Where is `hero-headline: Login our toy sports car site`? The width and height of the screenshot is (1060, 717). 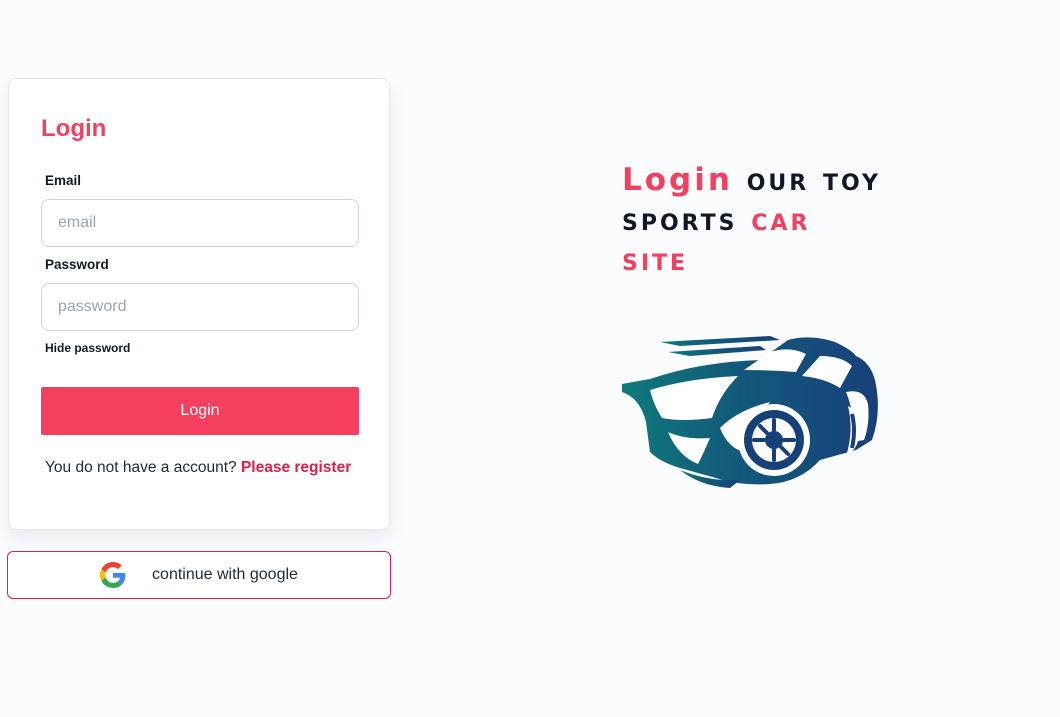
hero-headline: Login our toy sports car site is located at coordinates (782, 220).